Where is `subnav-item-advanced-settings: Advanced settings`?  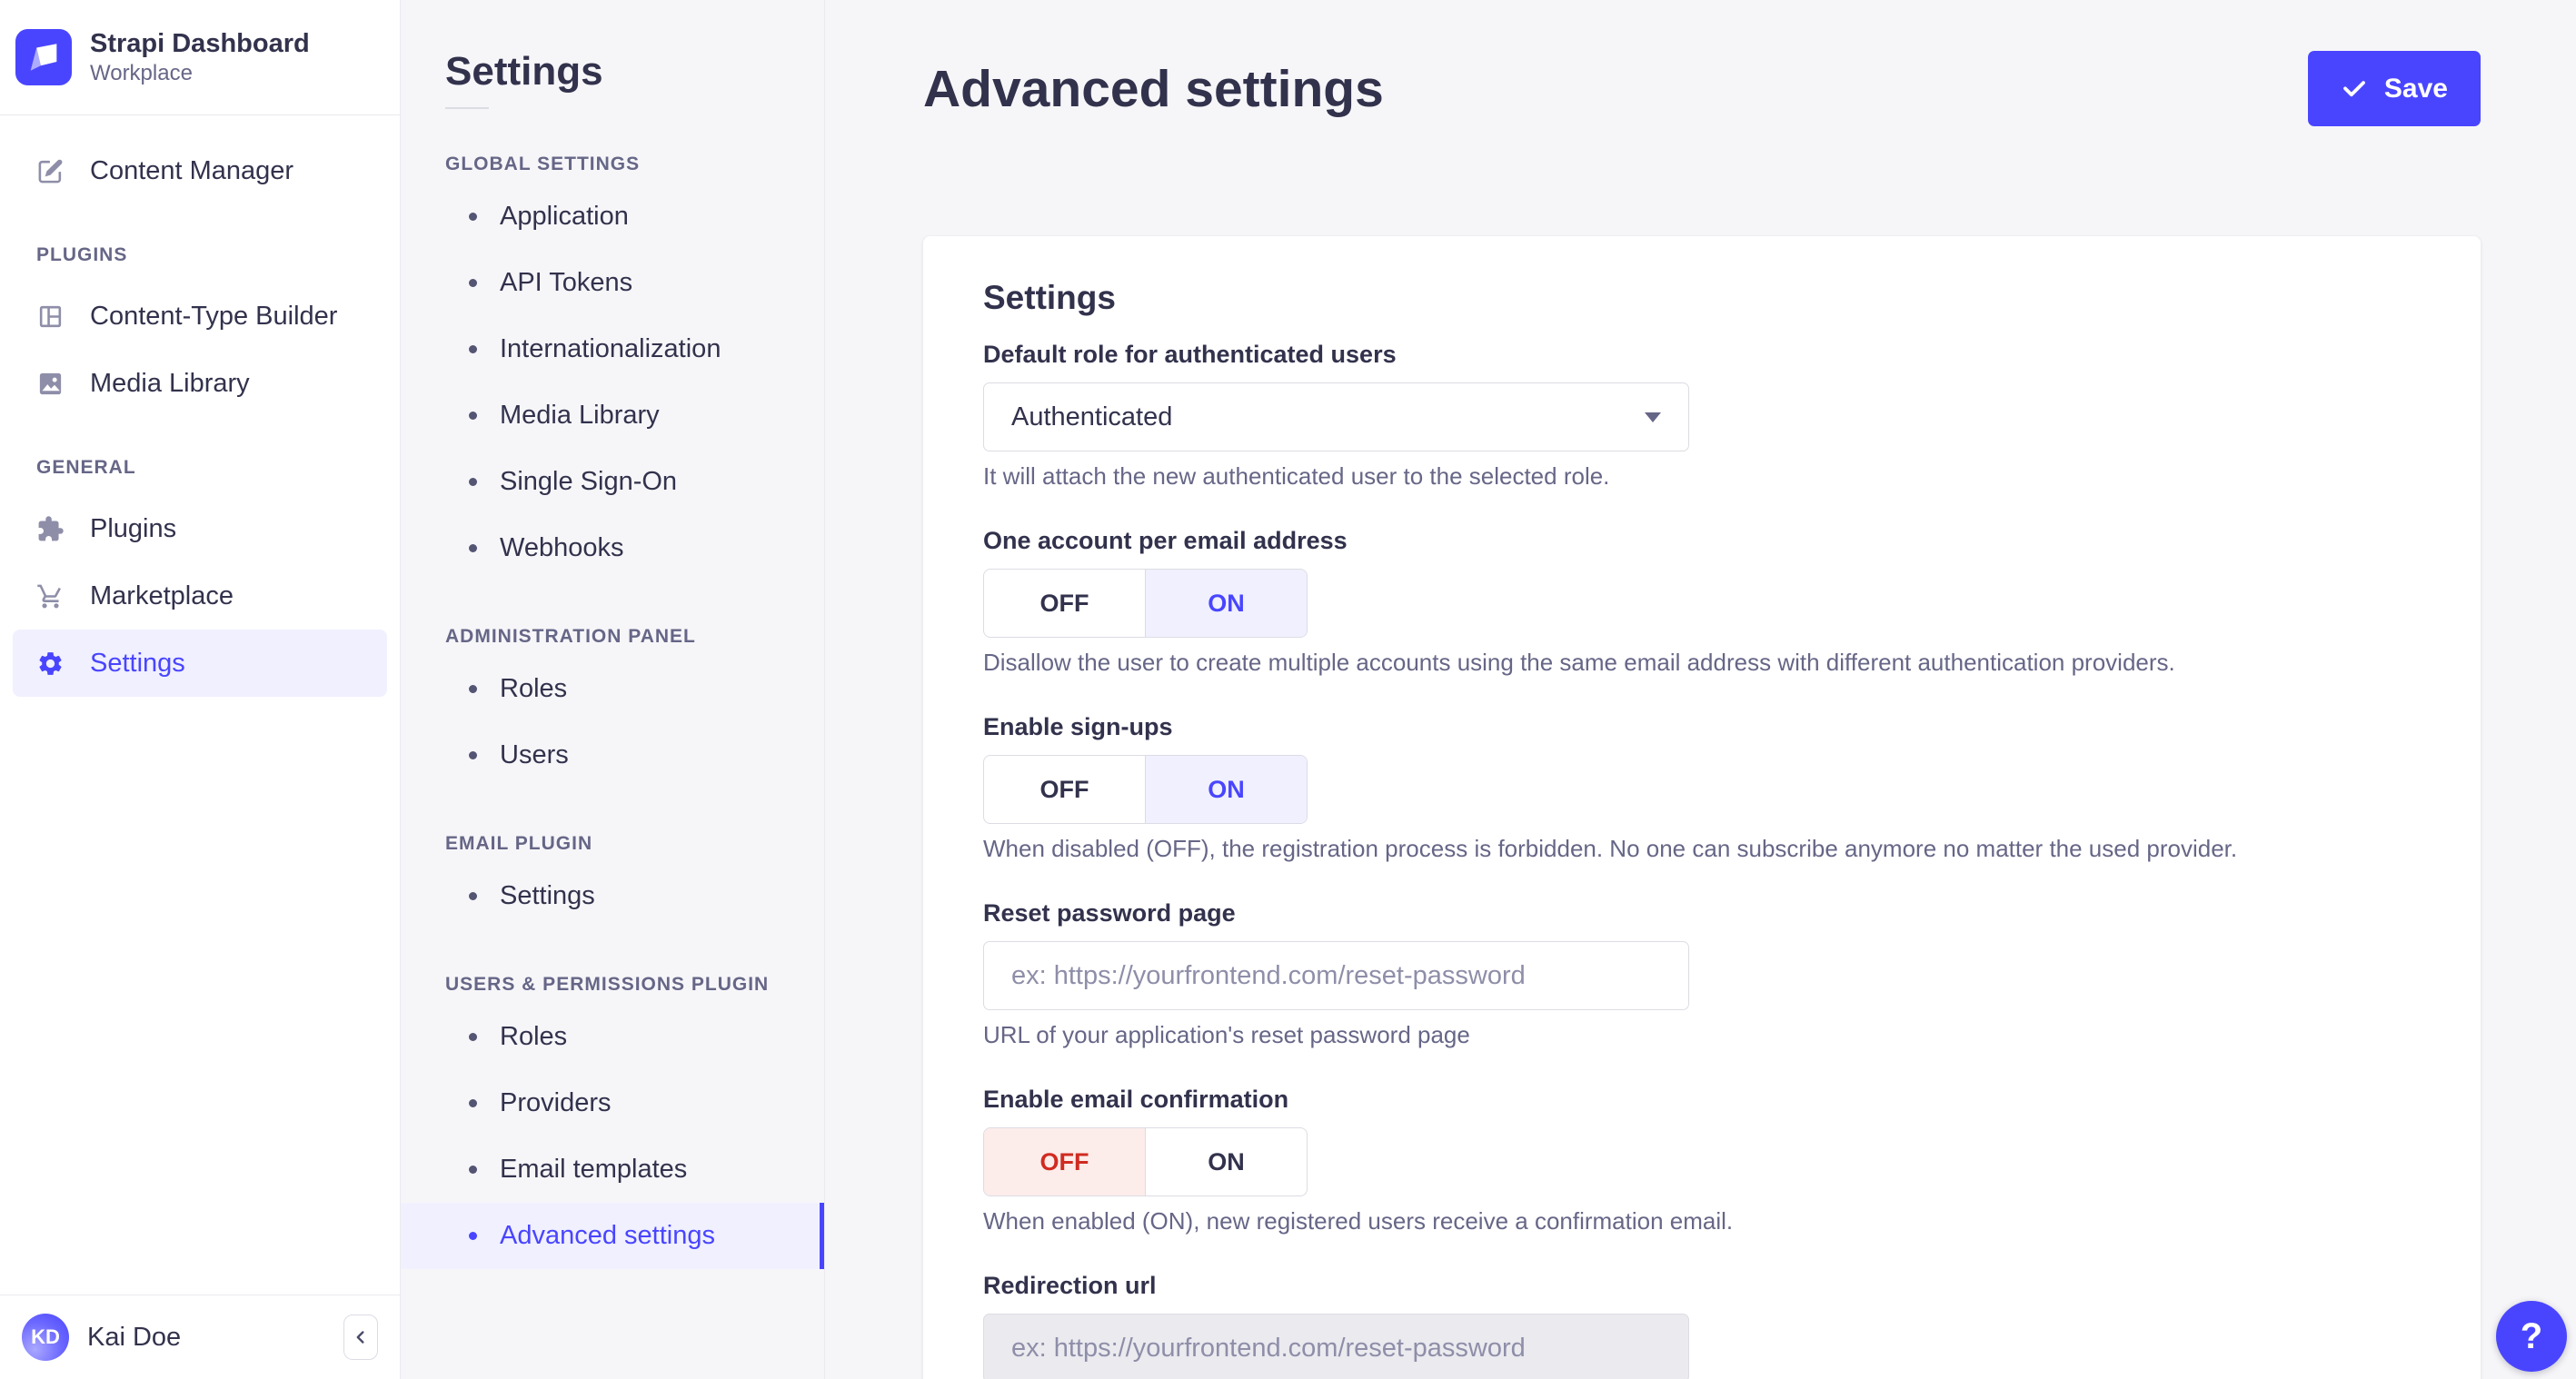
subnav-item-advanced-settings: Advanced settings is located at coordinates (612, 1236).